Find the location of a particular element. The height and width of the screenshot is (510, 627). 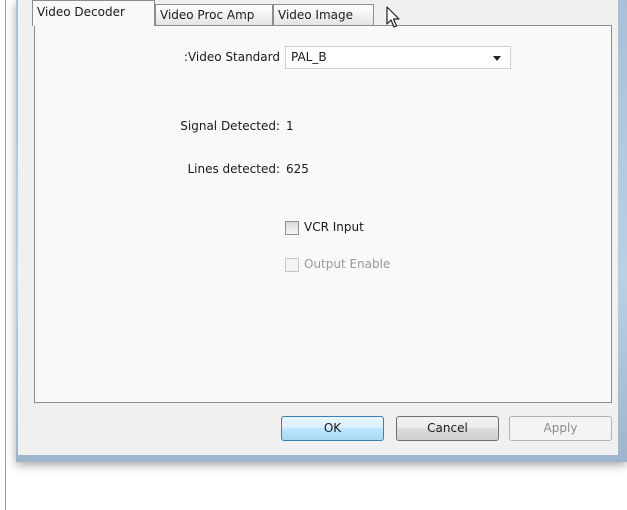

mouse-pointer-icon is located at coordinates (393, 17).